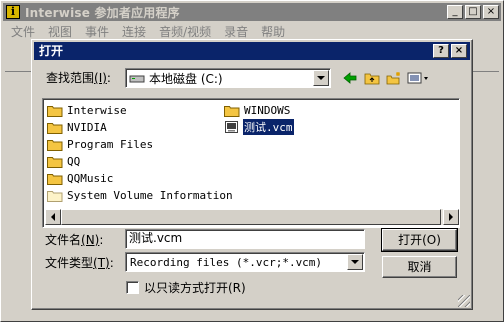  What do you see at coordinates (355, 262) in the screenshot?
I see `filetype-arrow-icon` at bounding box center [355, 262].